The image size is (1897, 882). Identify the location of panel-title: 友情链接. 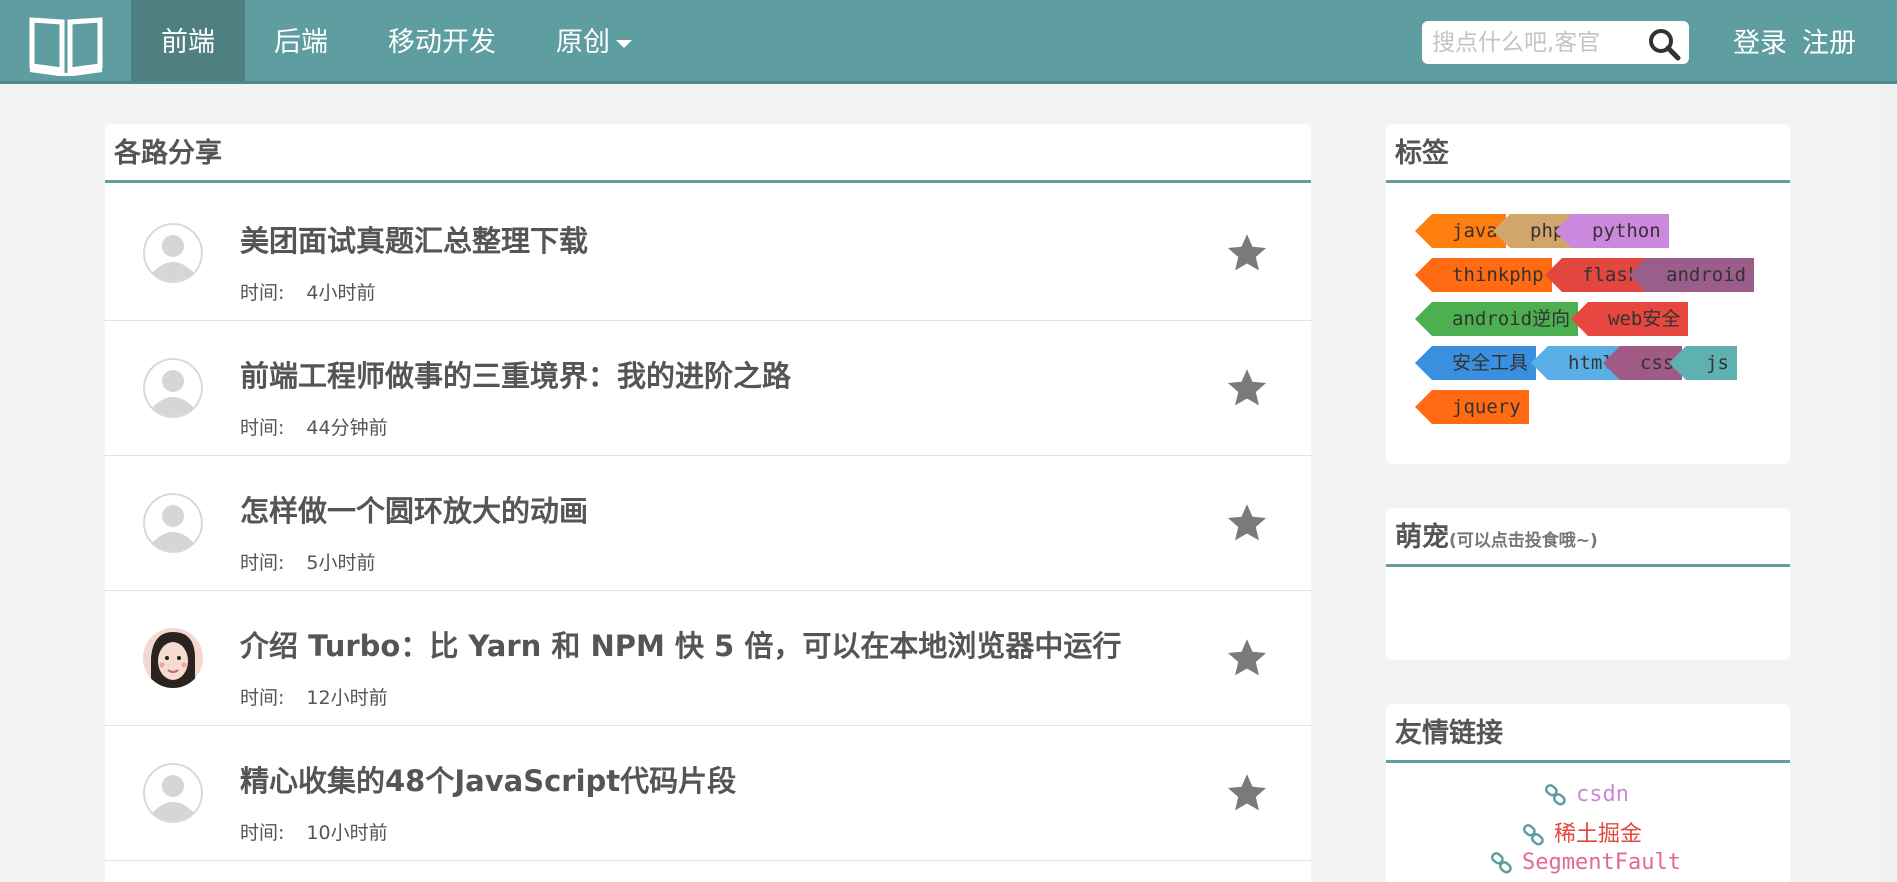
(1588, 733).